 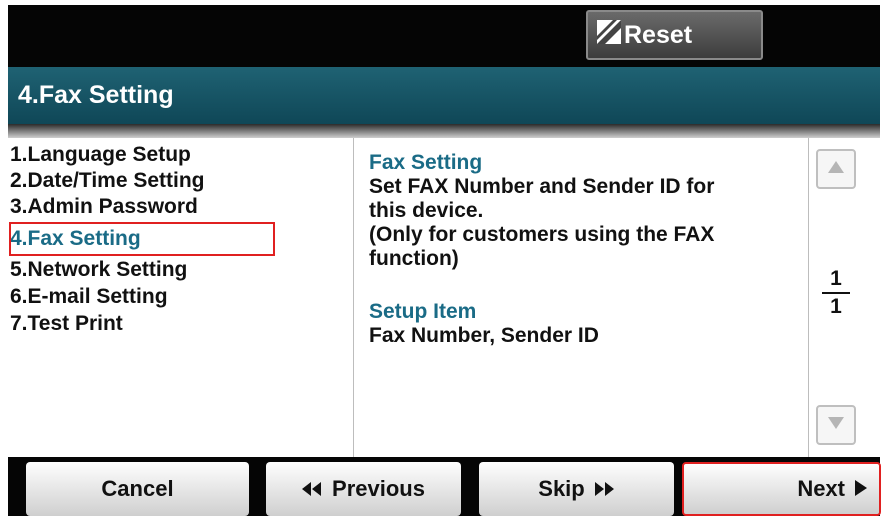 What do you see at coordinates (604, 489) in the screenshot?
I see `double-arrow-right-icon` at bounding box center [604, 489].